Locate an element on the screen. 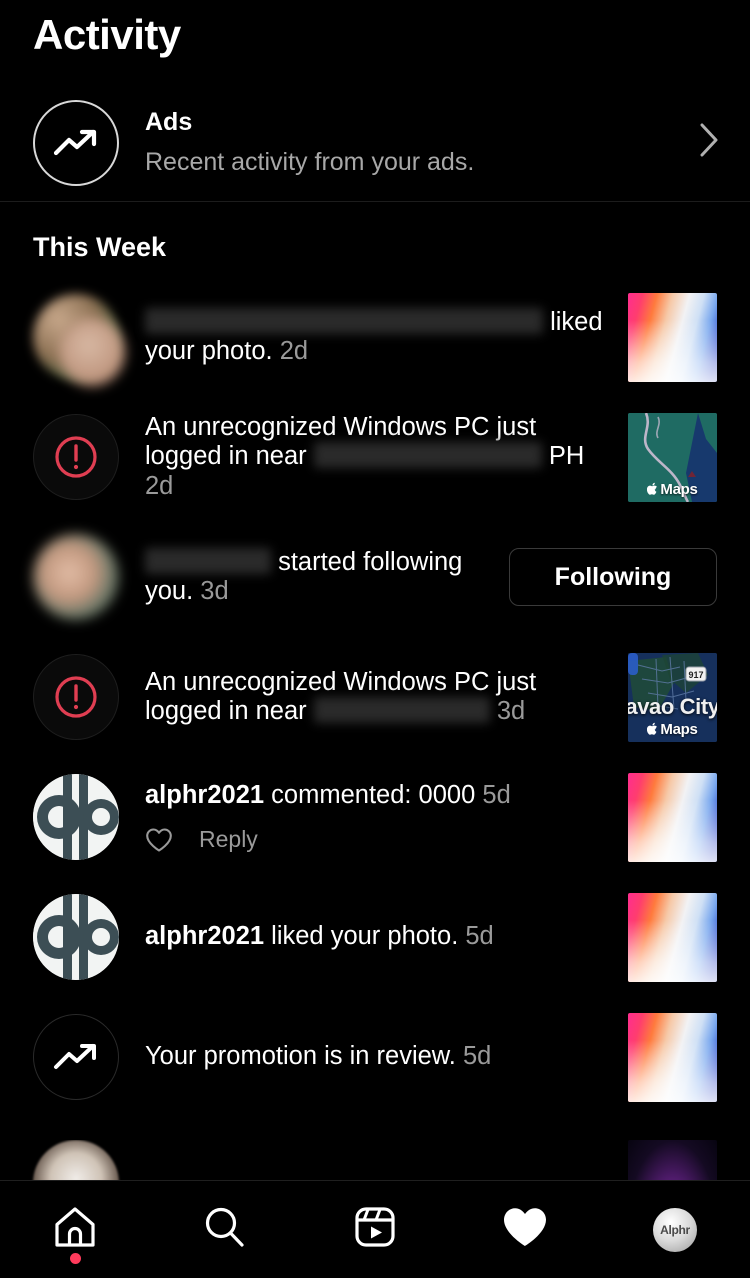  list-item: started following you. 3d Following is located at coordinates (375, 577).